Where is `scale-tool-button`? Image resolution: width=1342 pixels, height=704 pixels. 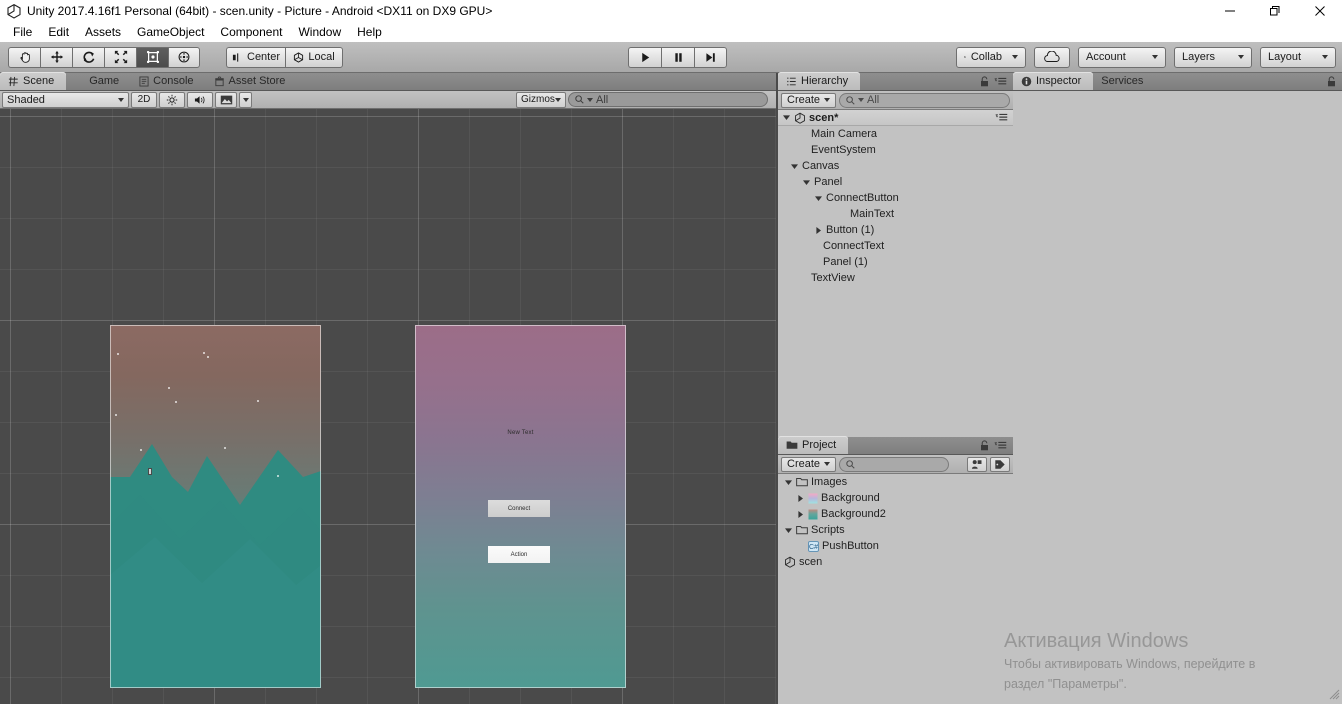
scale-tool-button is located at coordinates (120, 57).